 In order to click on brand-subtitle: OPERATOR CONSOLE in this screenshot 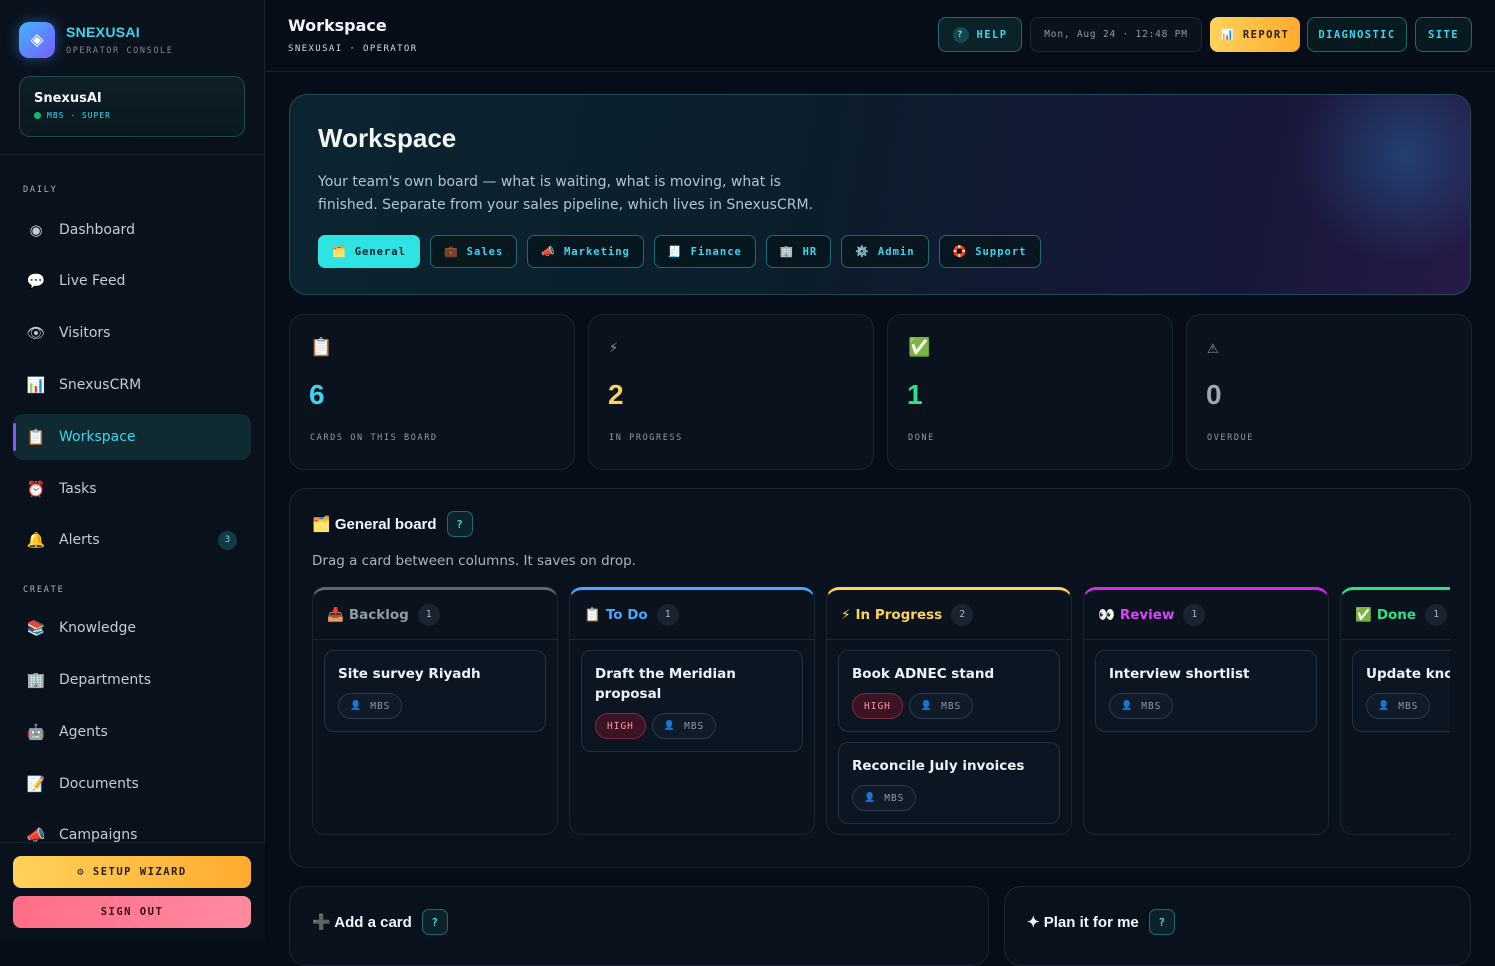, I will do `click(120, 51)`.